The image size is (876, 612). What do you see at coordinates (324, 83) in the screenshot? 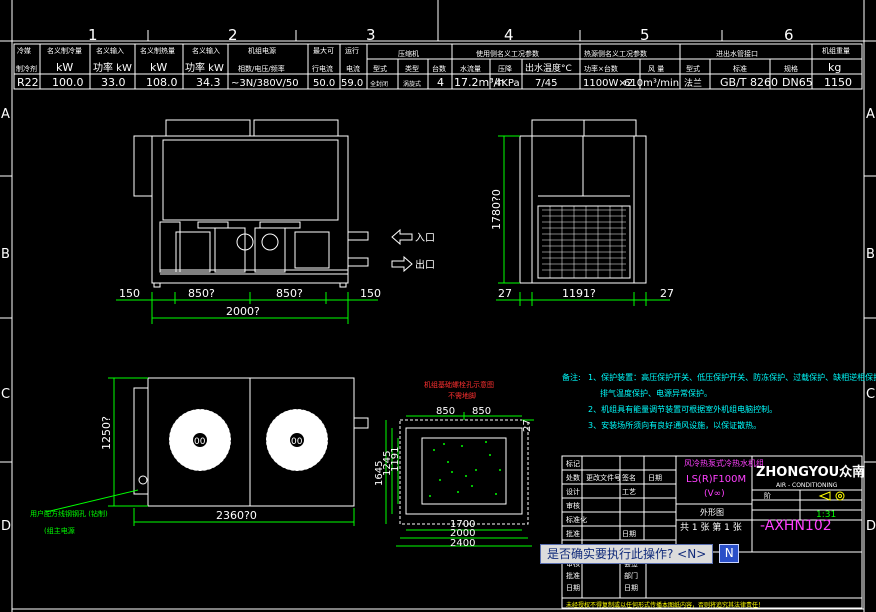
I see `val-max-current: 50.0` at bounding box center [324, 83].